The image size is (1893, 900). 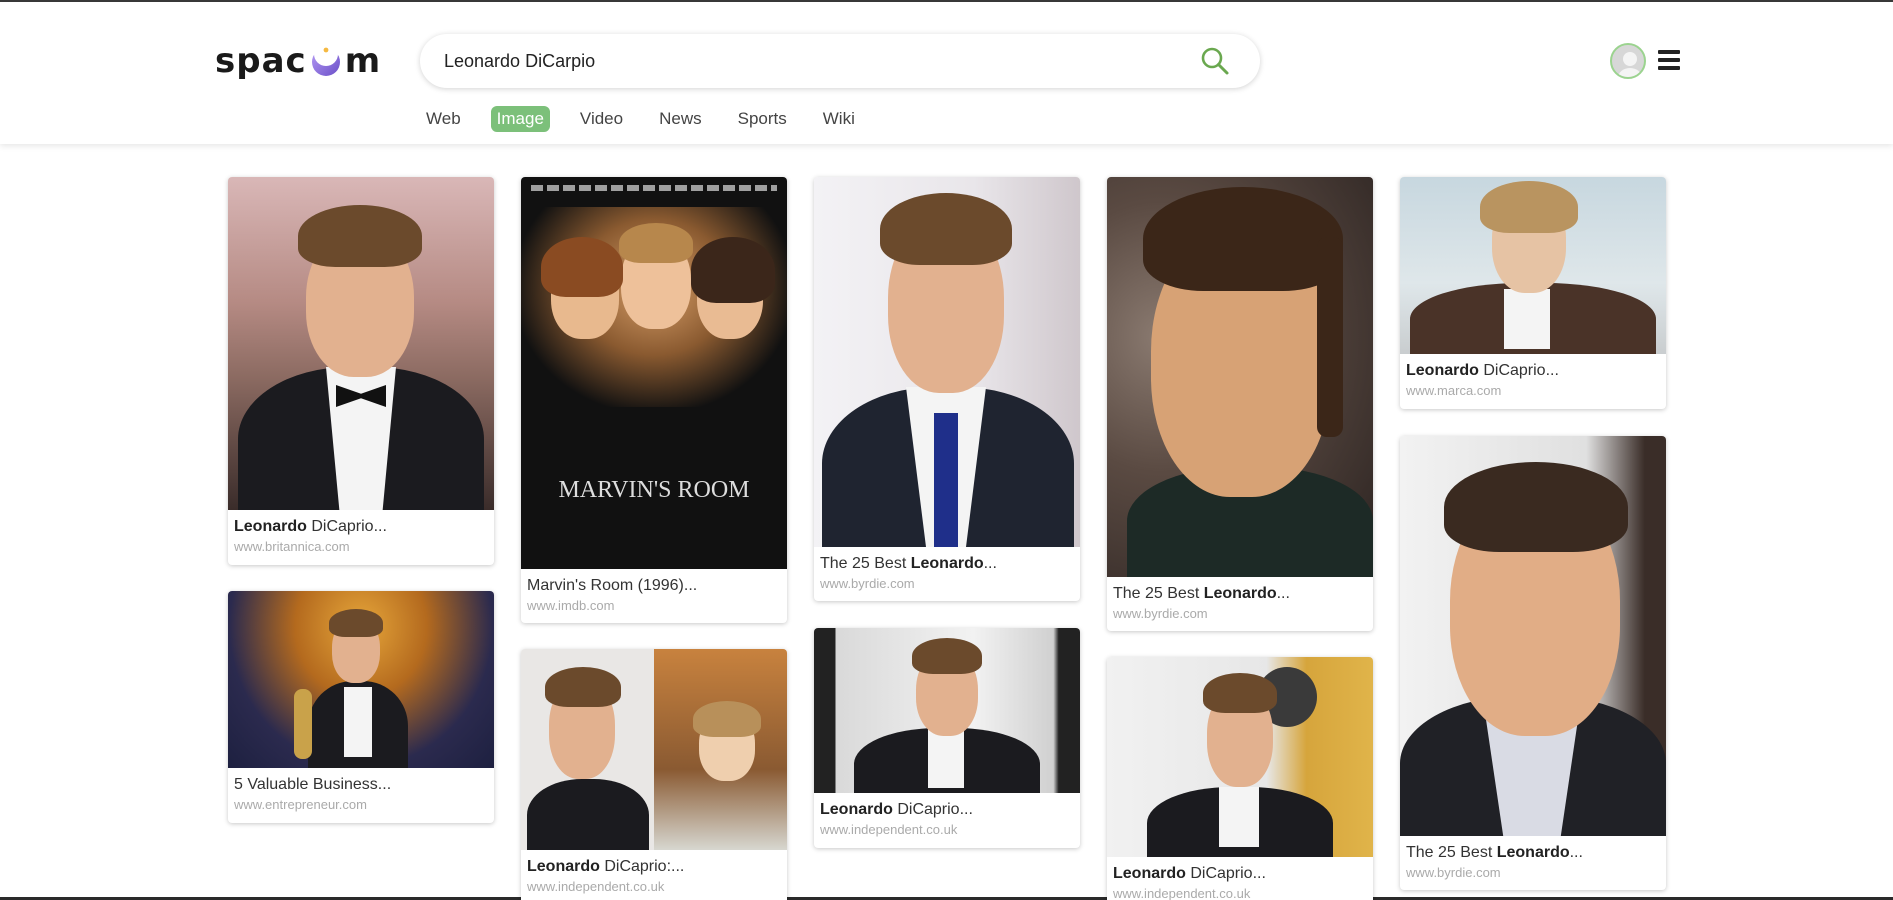 I want to click on moon-logo-icon, so click(x=326, y=60).